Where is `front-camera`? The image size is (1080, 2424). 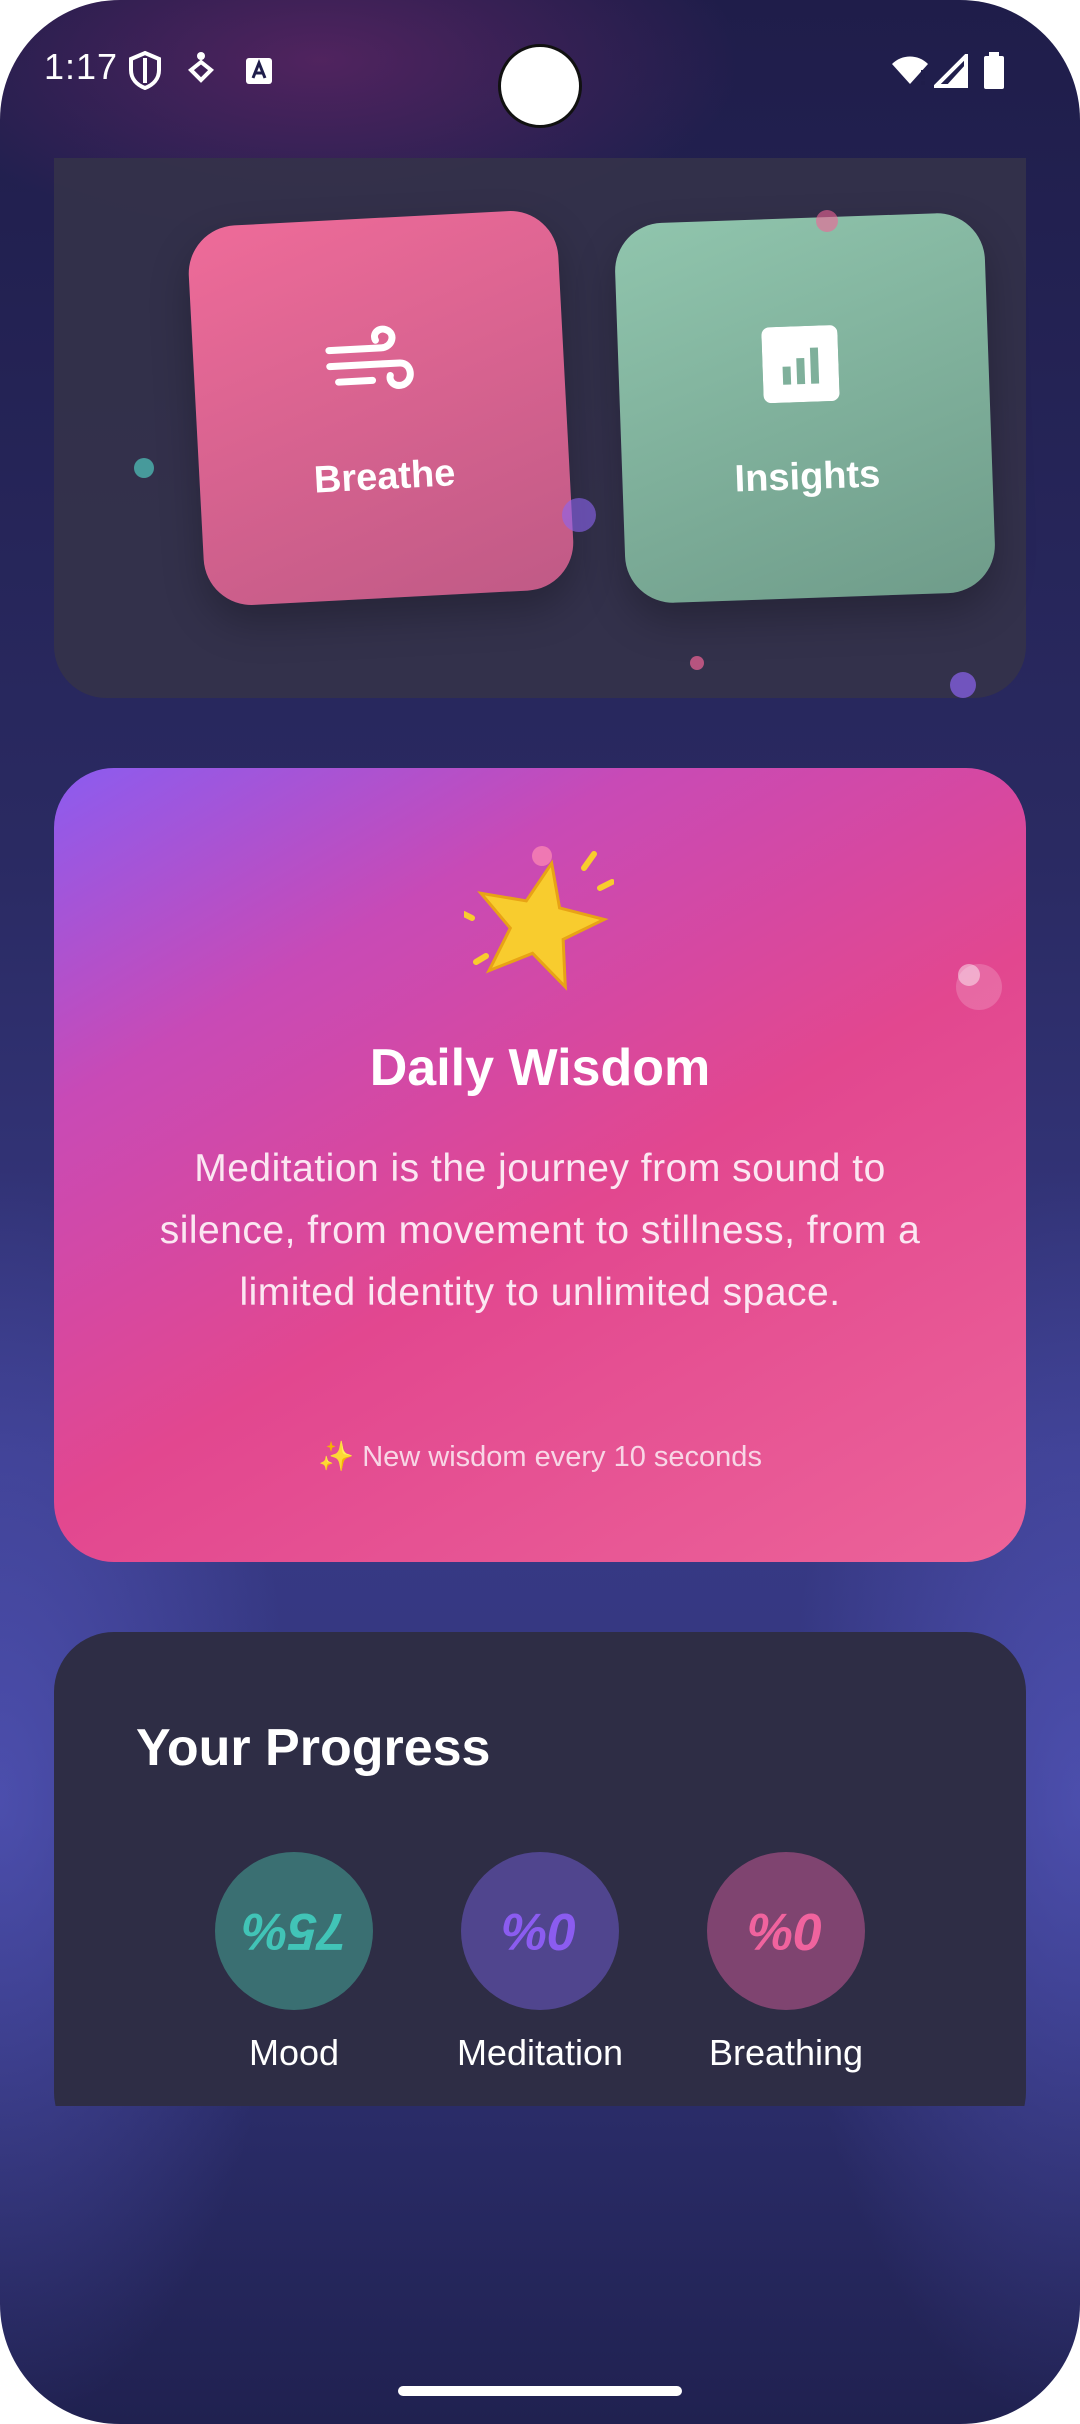
front-camera is located at coordinates (540, 86).